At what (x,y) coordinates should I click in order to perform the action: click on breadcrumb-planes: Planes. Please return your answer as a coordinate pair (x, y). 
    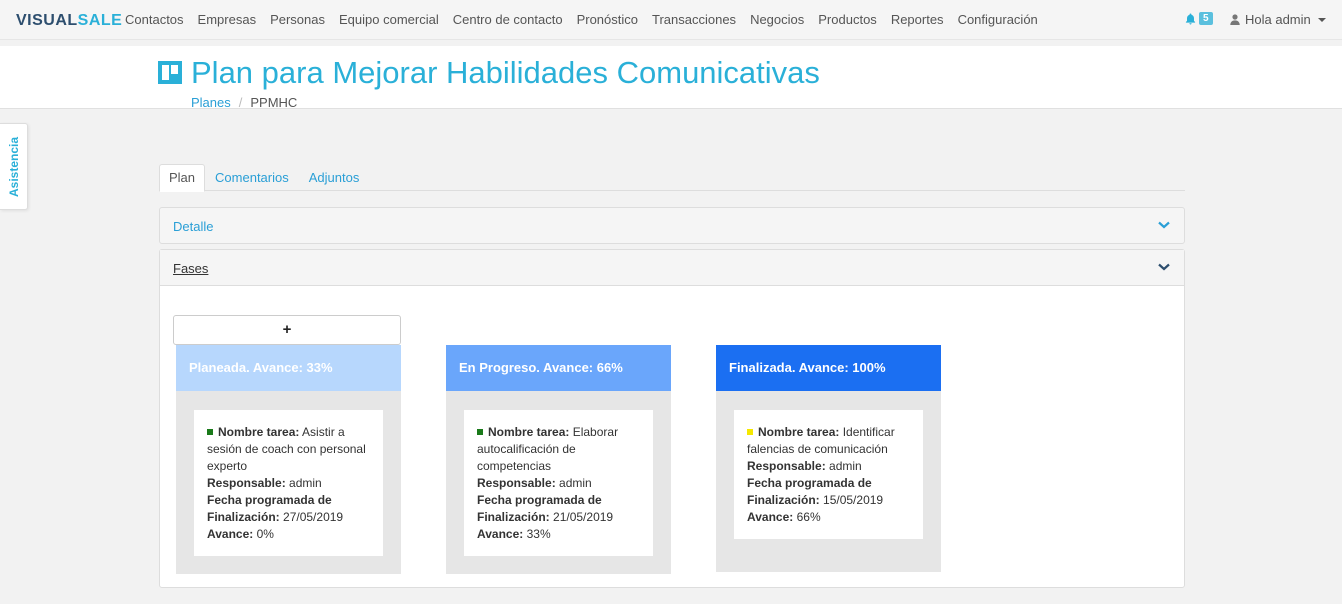
    Looking at the image, I should click on (211, 102).